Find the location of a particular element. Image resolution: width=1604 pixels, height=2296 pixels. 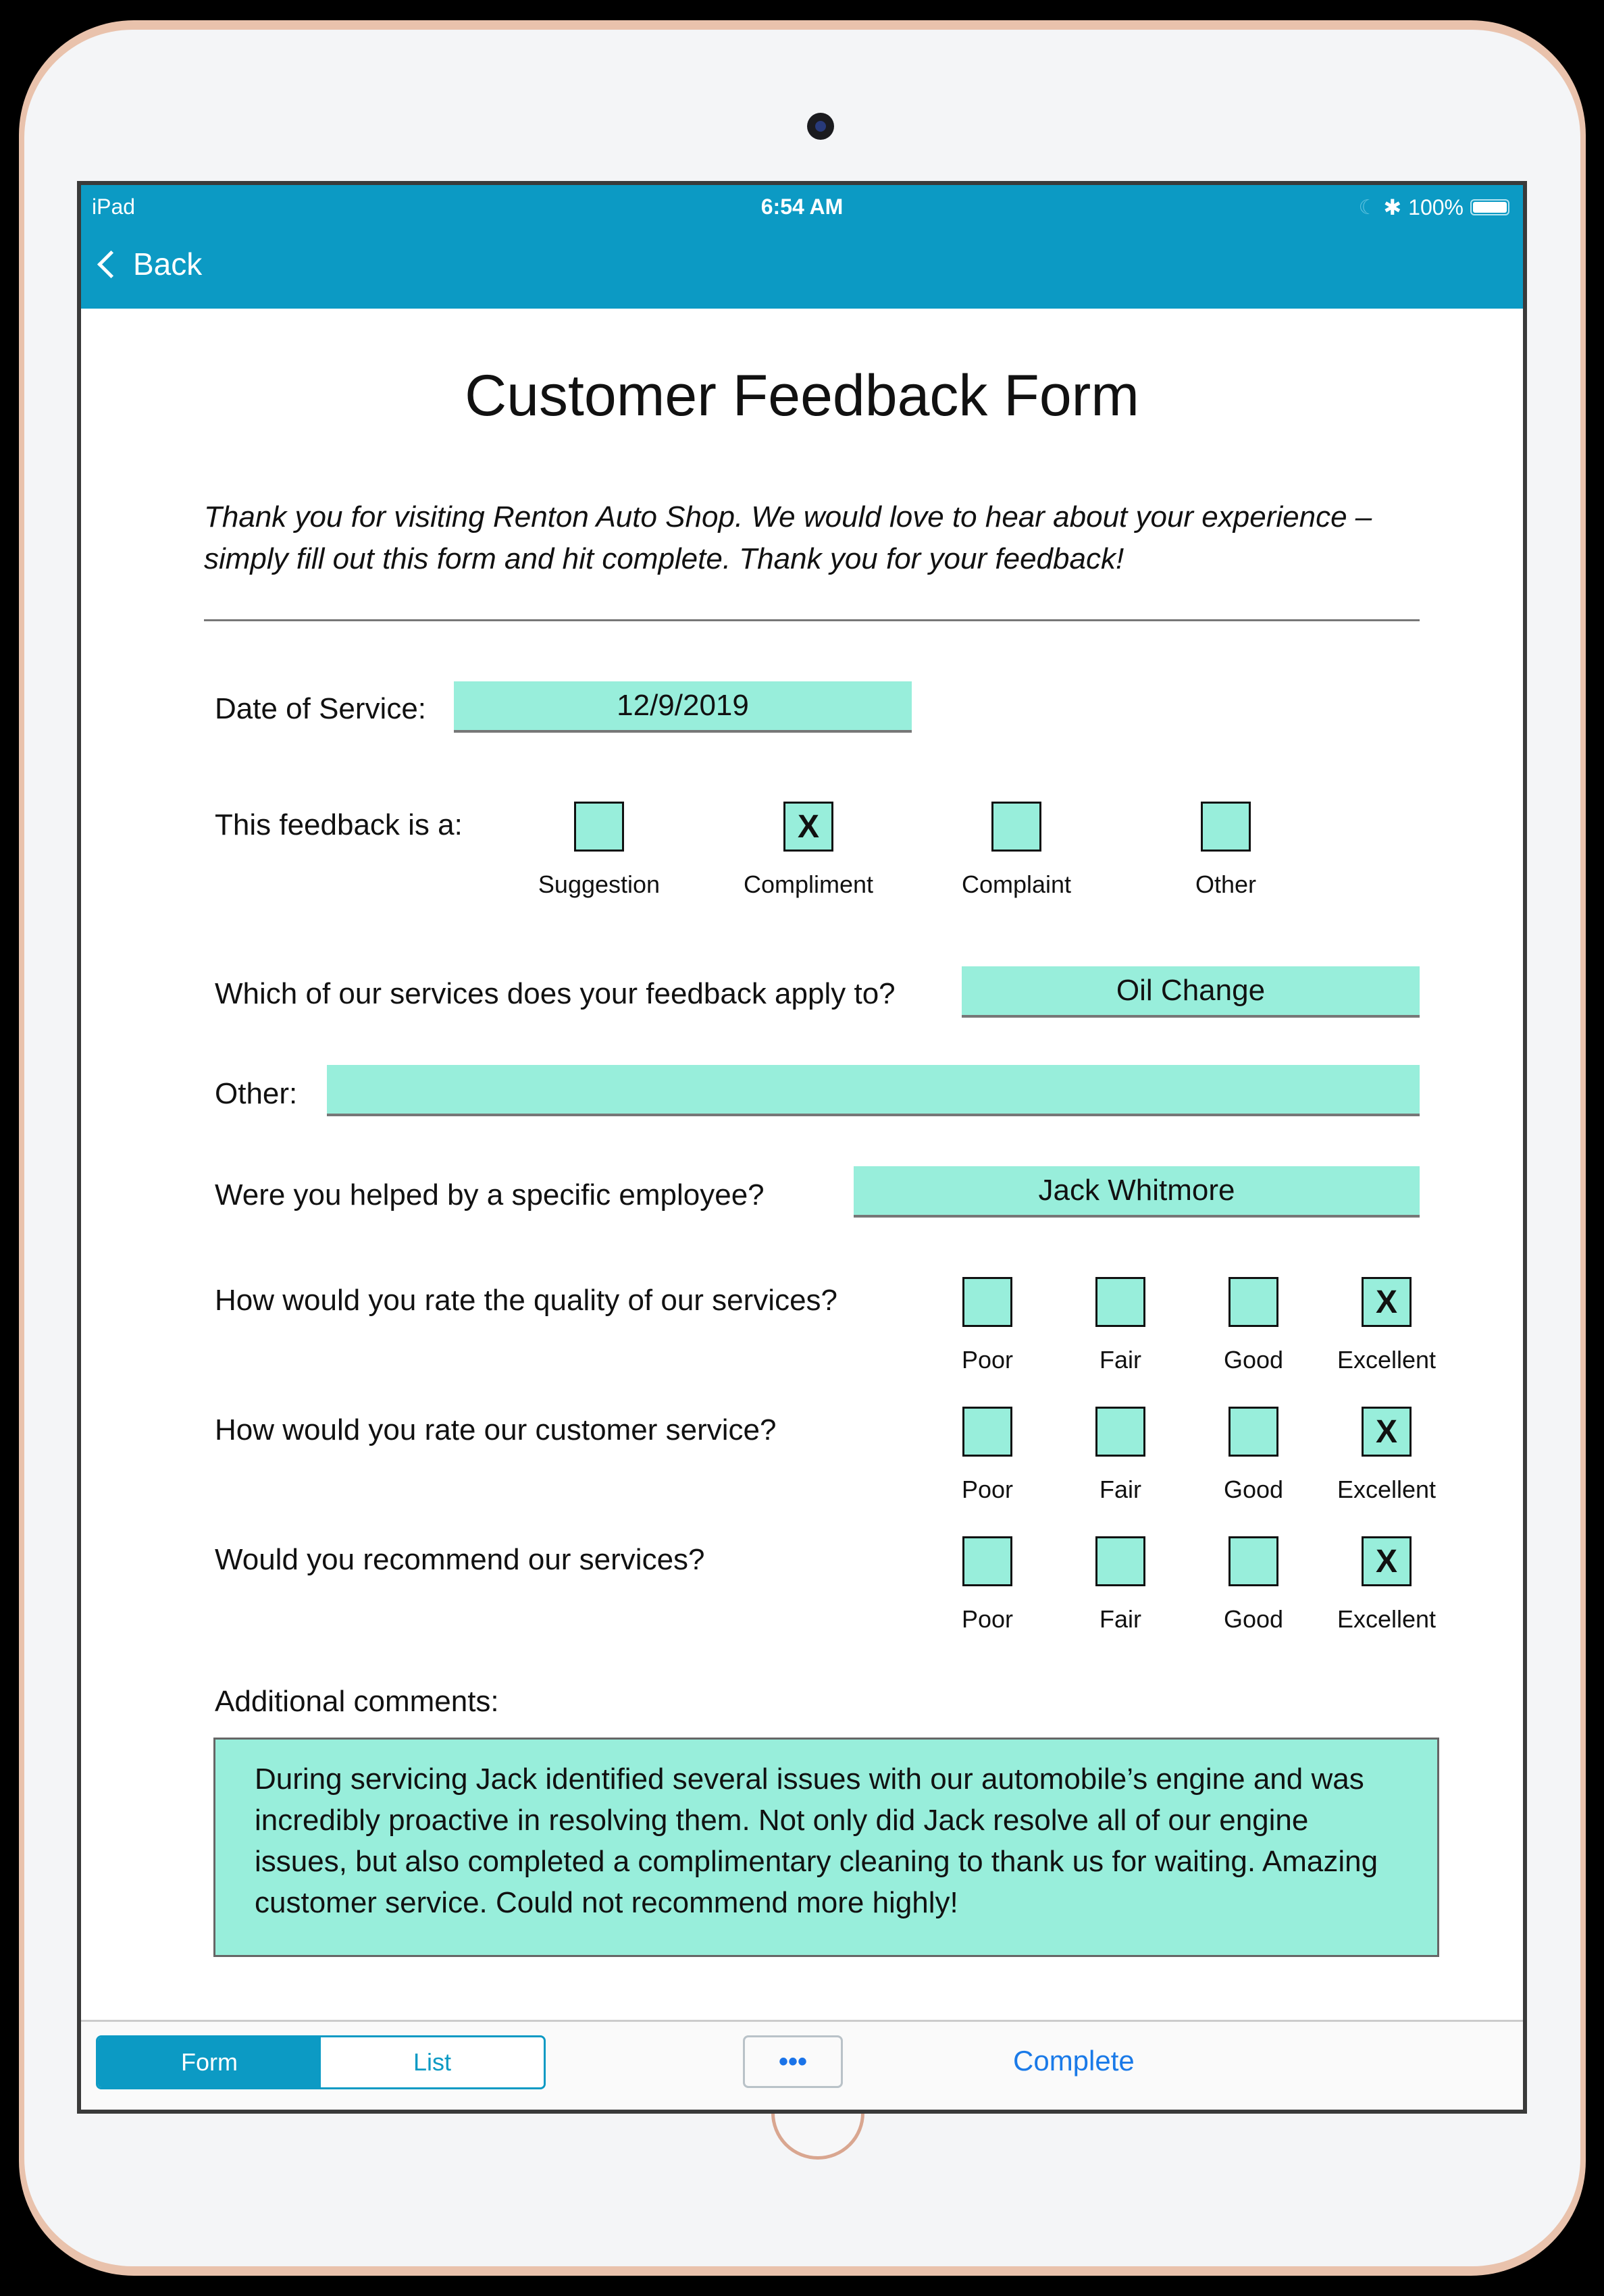

page-title: Customer Feedback Form is located at coordinates (802, 396).